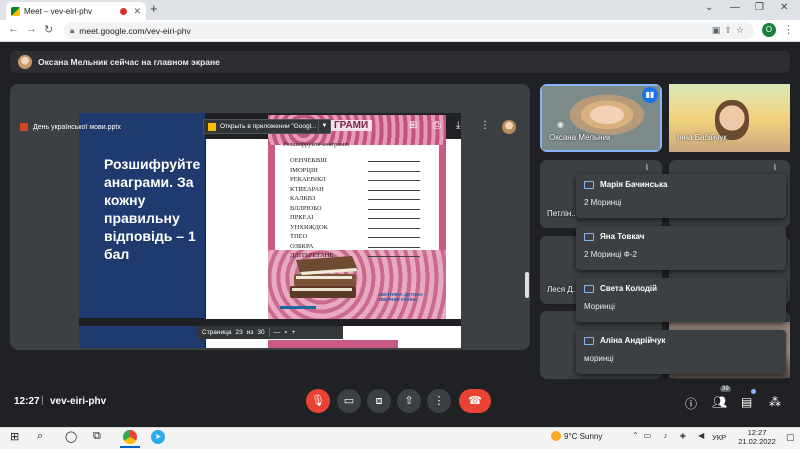  What do you see at coordinates (591, 436) in the screenshot?
I see `weather-condition: Sunny` at bounding box center [591, 436].